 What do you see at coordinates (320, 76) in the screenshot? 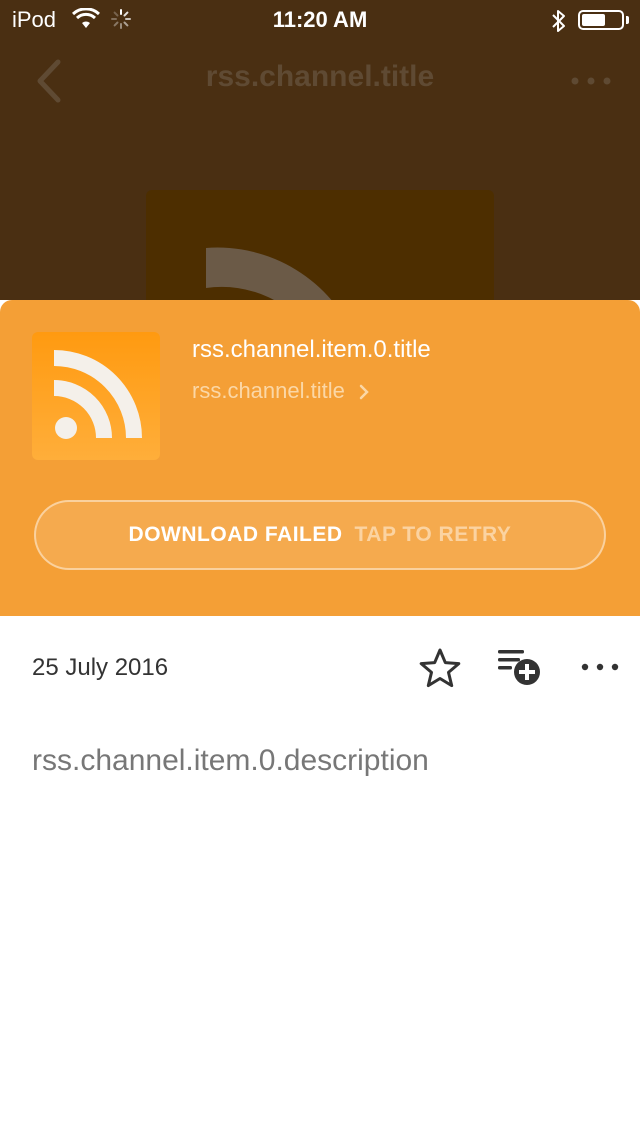
I see `page-title: rss.channel.title` at bounding box center [320, 76].